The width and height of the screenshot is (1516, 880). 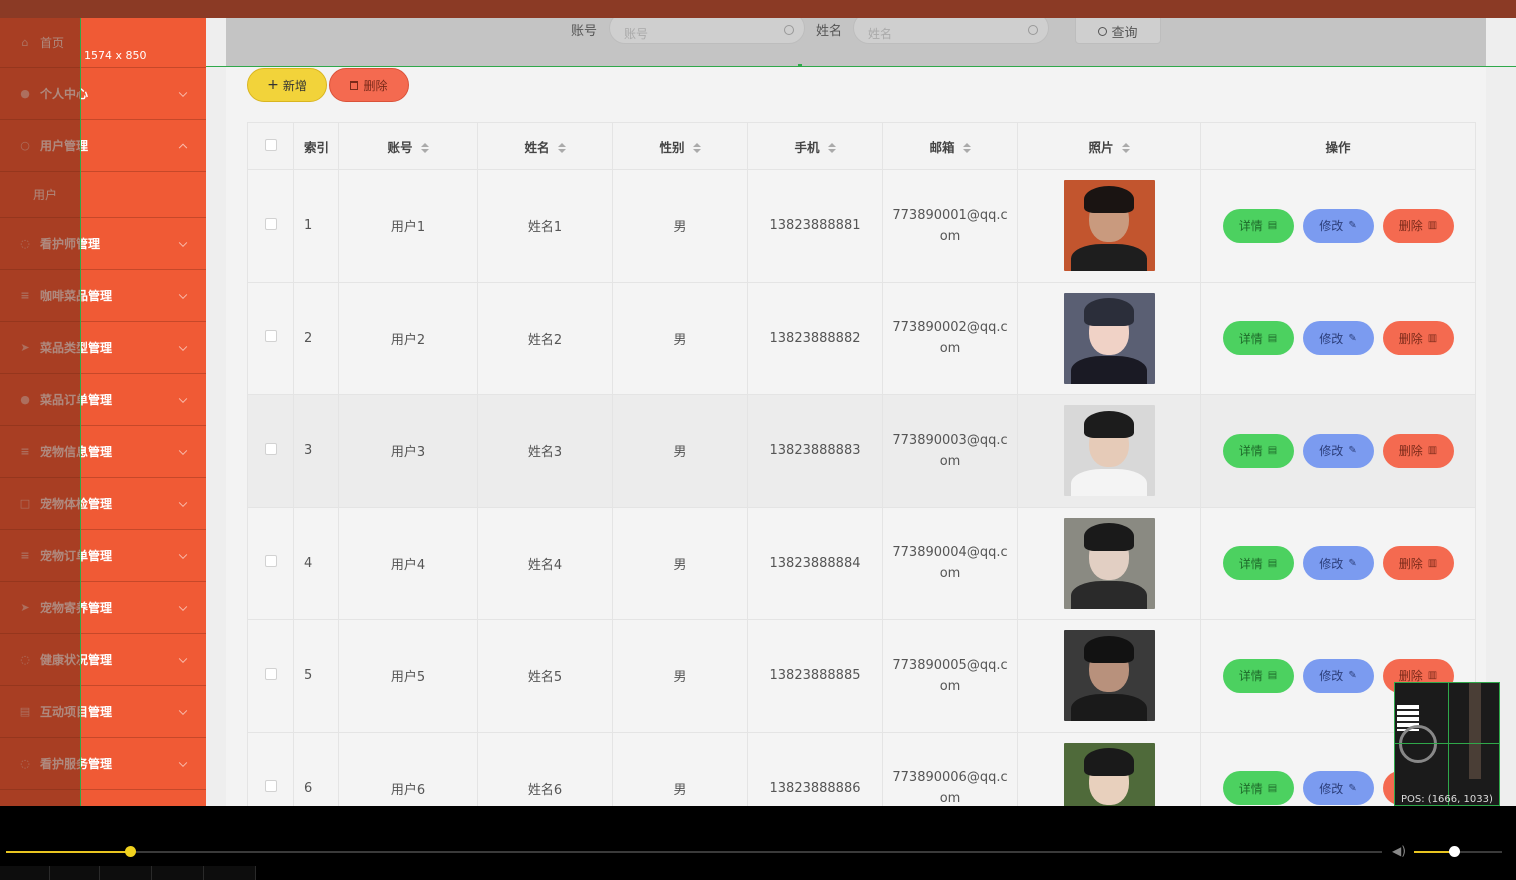 What do you see at coordinates (76, 556) in the screenshot?
I see `sidebar-item-label: 宠物订单管理` at bounding box center [76, 556].